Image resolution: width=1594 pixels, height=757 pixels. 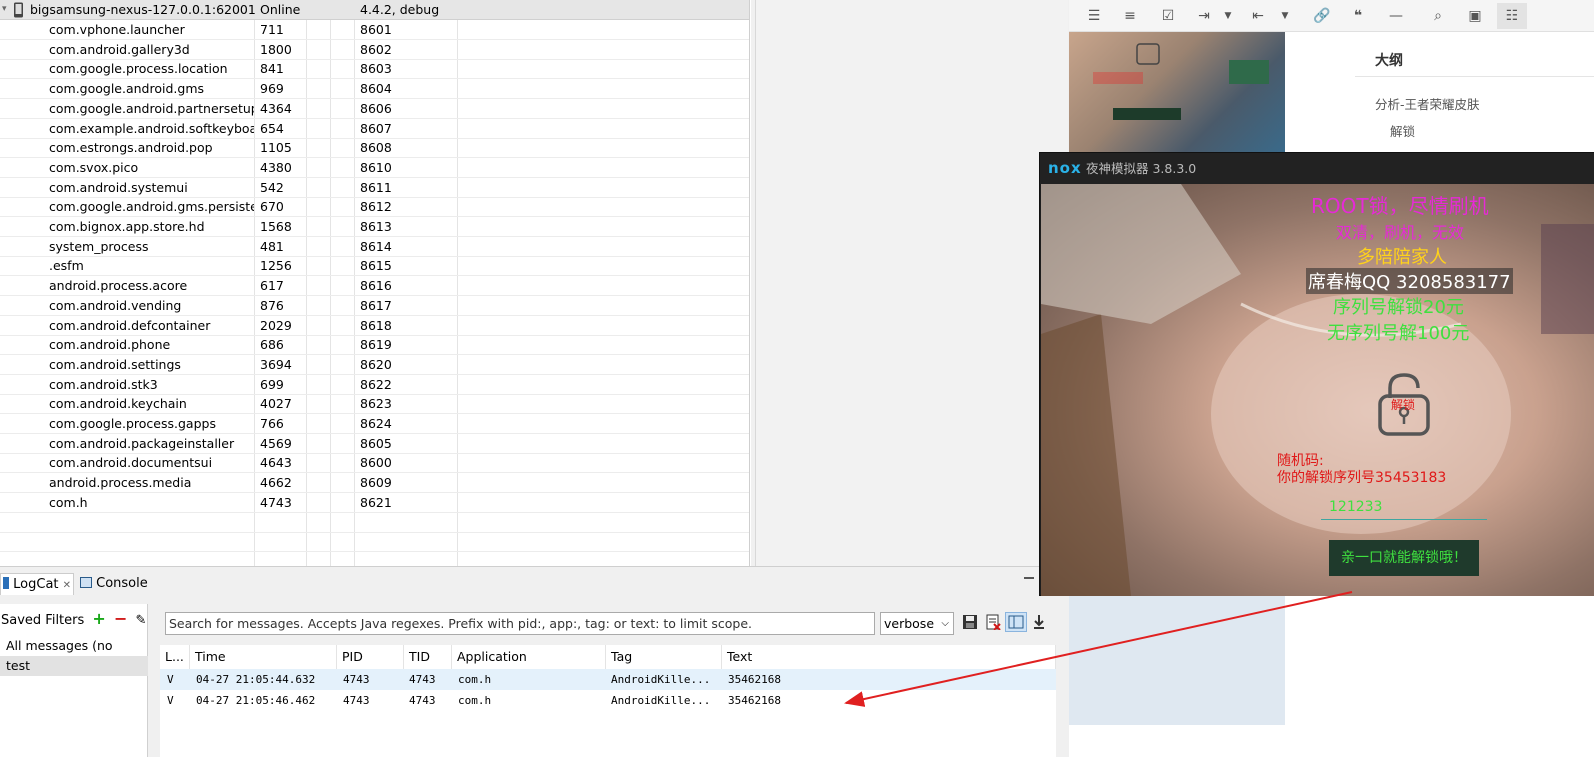 I want to click on find-icon: ⌕, so click(x=1438, y=16).